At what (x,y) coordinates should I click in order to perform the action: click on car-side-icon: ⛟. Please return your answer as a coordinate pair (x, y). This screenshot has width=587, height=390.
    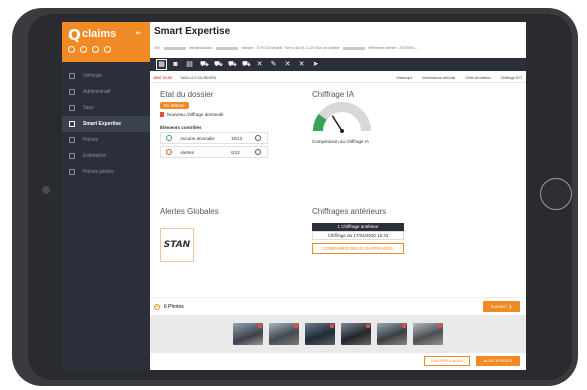
    Looking at the image, I should click on (218, 64).